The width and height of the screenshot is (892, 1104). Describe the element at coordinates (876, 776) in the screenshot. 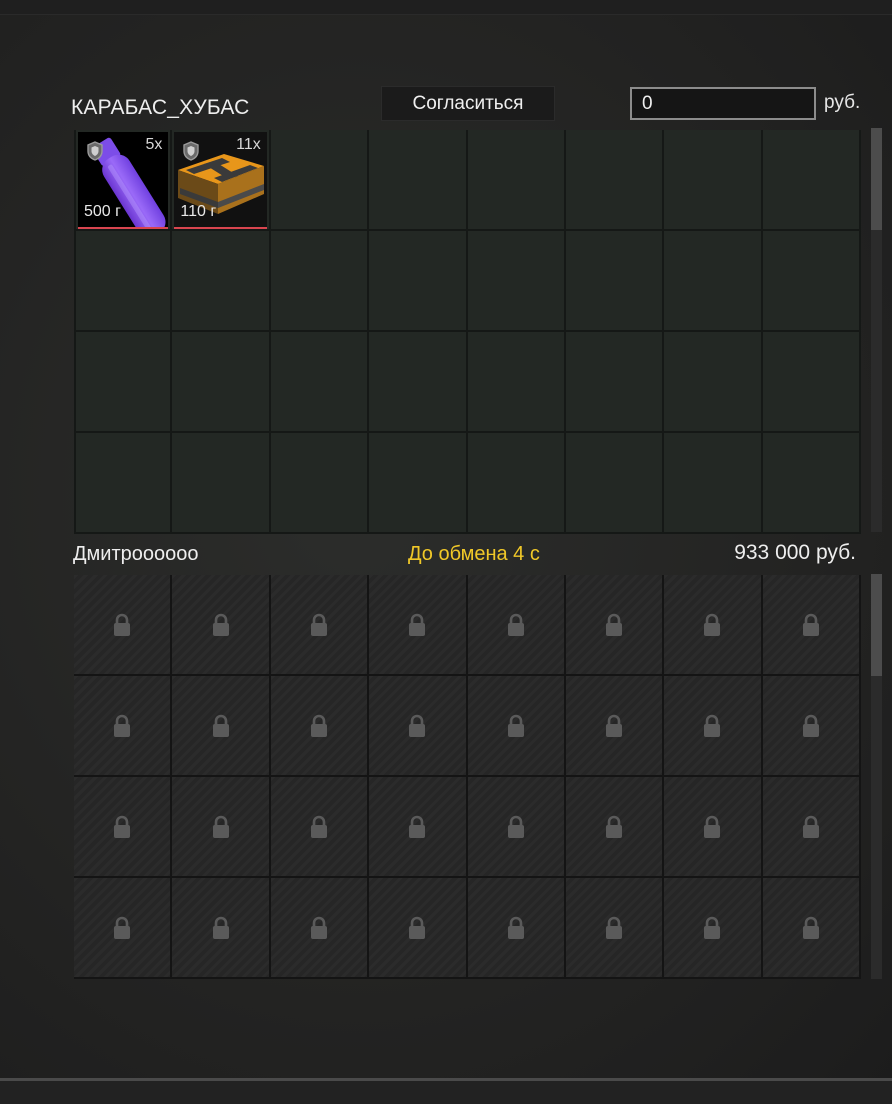

I see `partner-grid-scrollbar` at that location.